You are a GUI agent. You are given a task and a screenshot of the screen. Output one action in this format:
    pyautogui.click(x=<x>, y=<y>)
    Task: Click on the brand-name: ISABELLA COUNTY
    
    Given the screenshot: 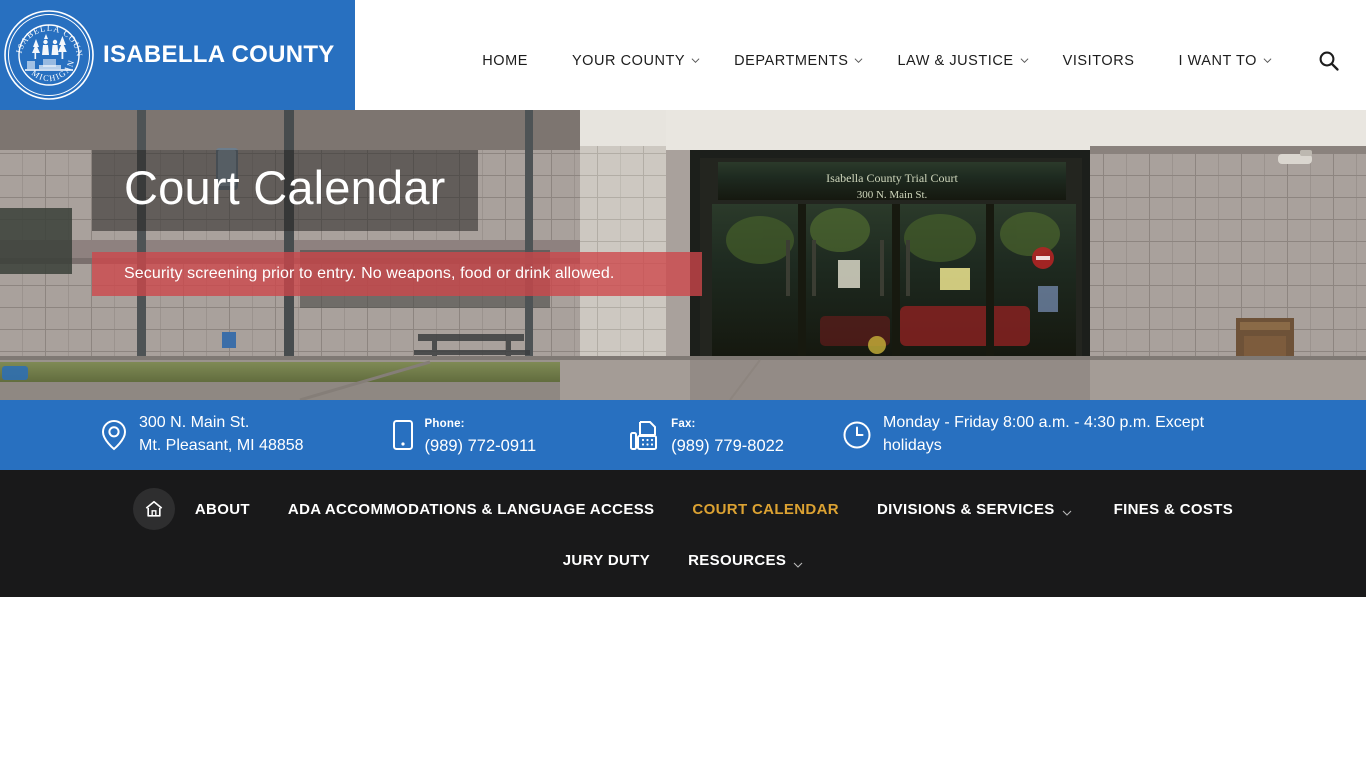 What is the action you would take?
    pyautogui.click(x=219, y=54)
    